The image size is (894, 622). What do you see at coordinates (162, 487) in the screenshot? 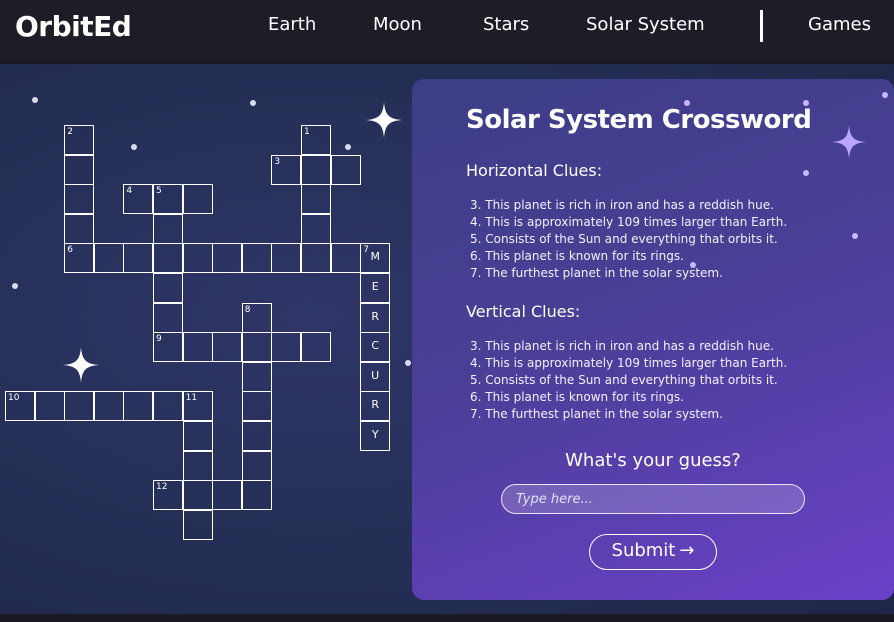
I see `cell-number: 12` at bounding box center [162, 487].